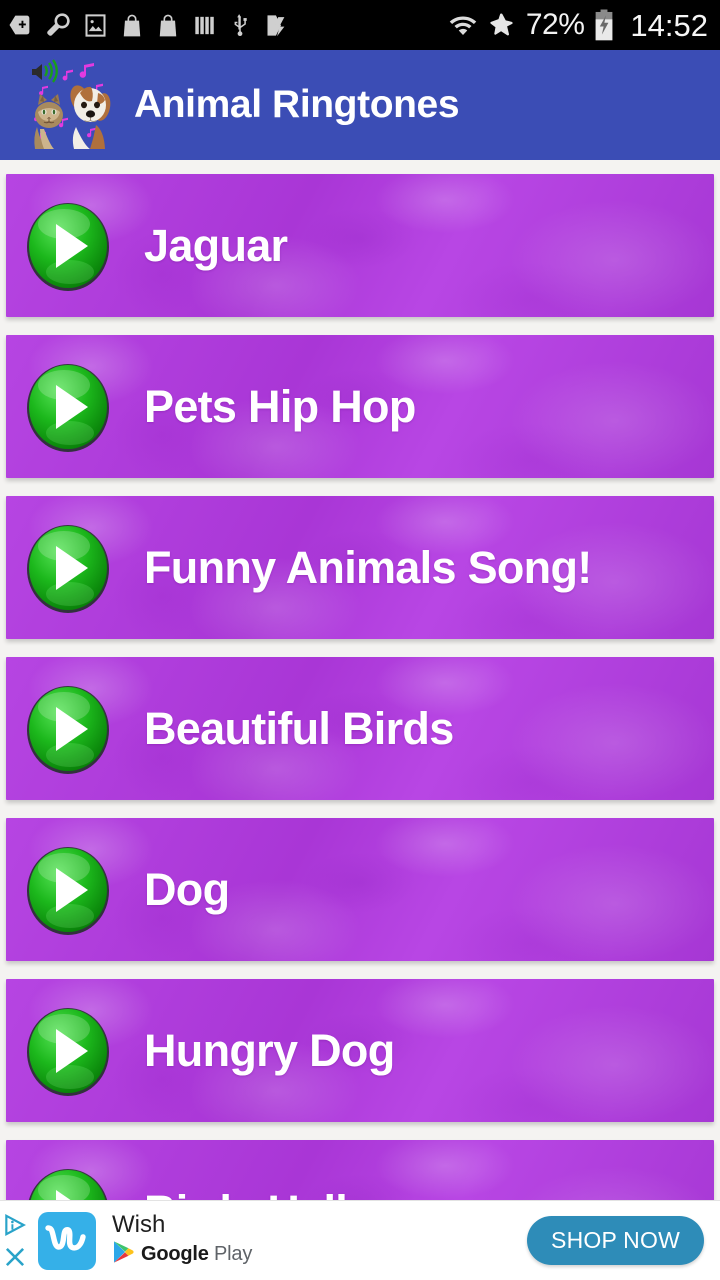 Image resolution: width=720 pixels, height=1280 pixels. Describe the element at coordinates (615, 1240) in the screenshot. I see `shop-now-button: SHOP NOW` at that location.